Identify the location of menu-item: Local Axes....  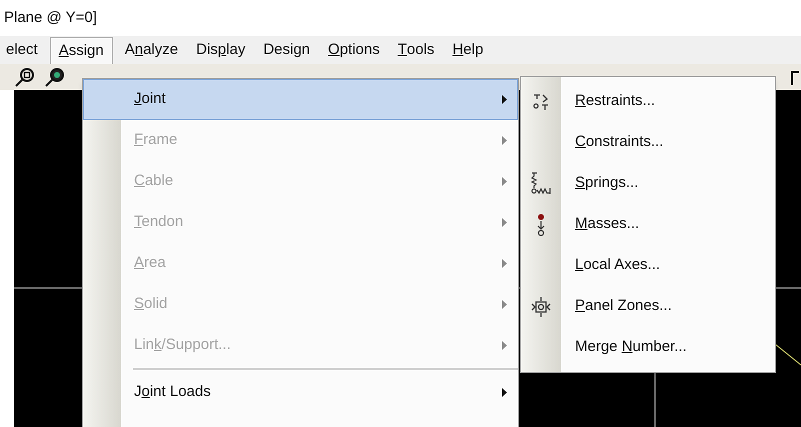
(617, 265).